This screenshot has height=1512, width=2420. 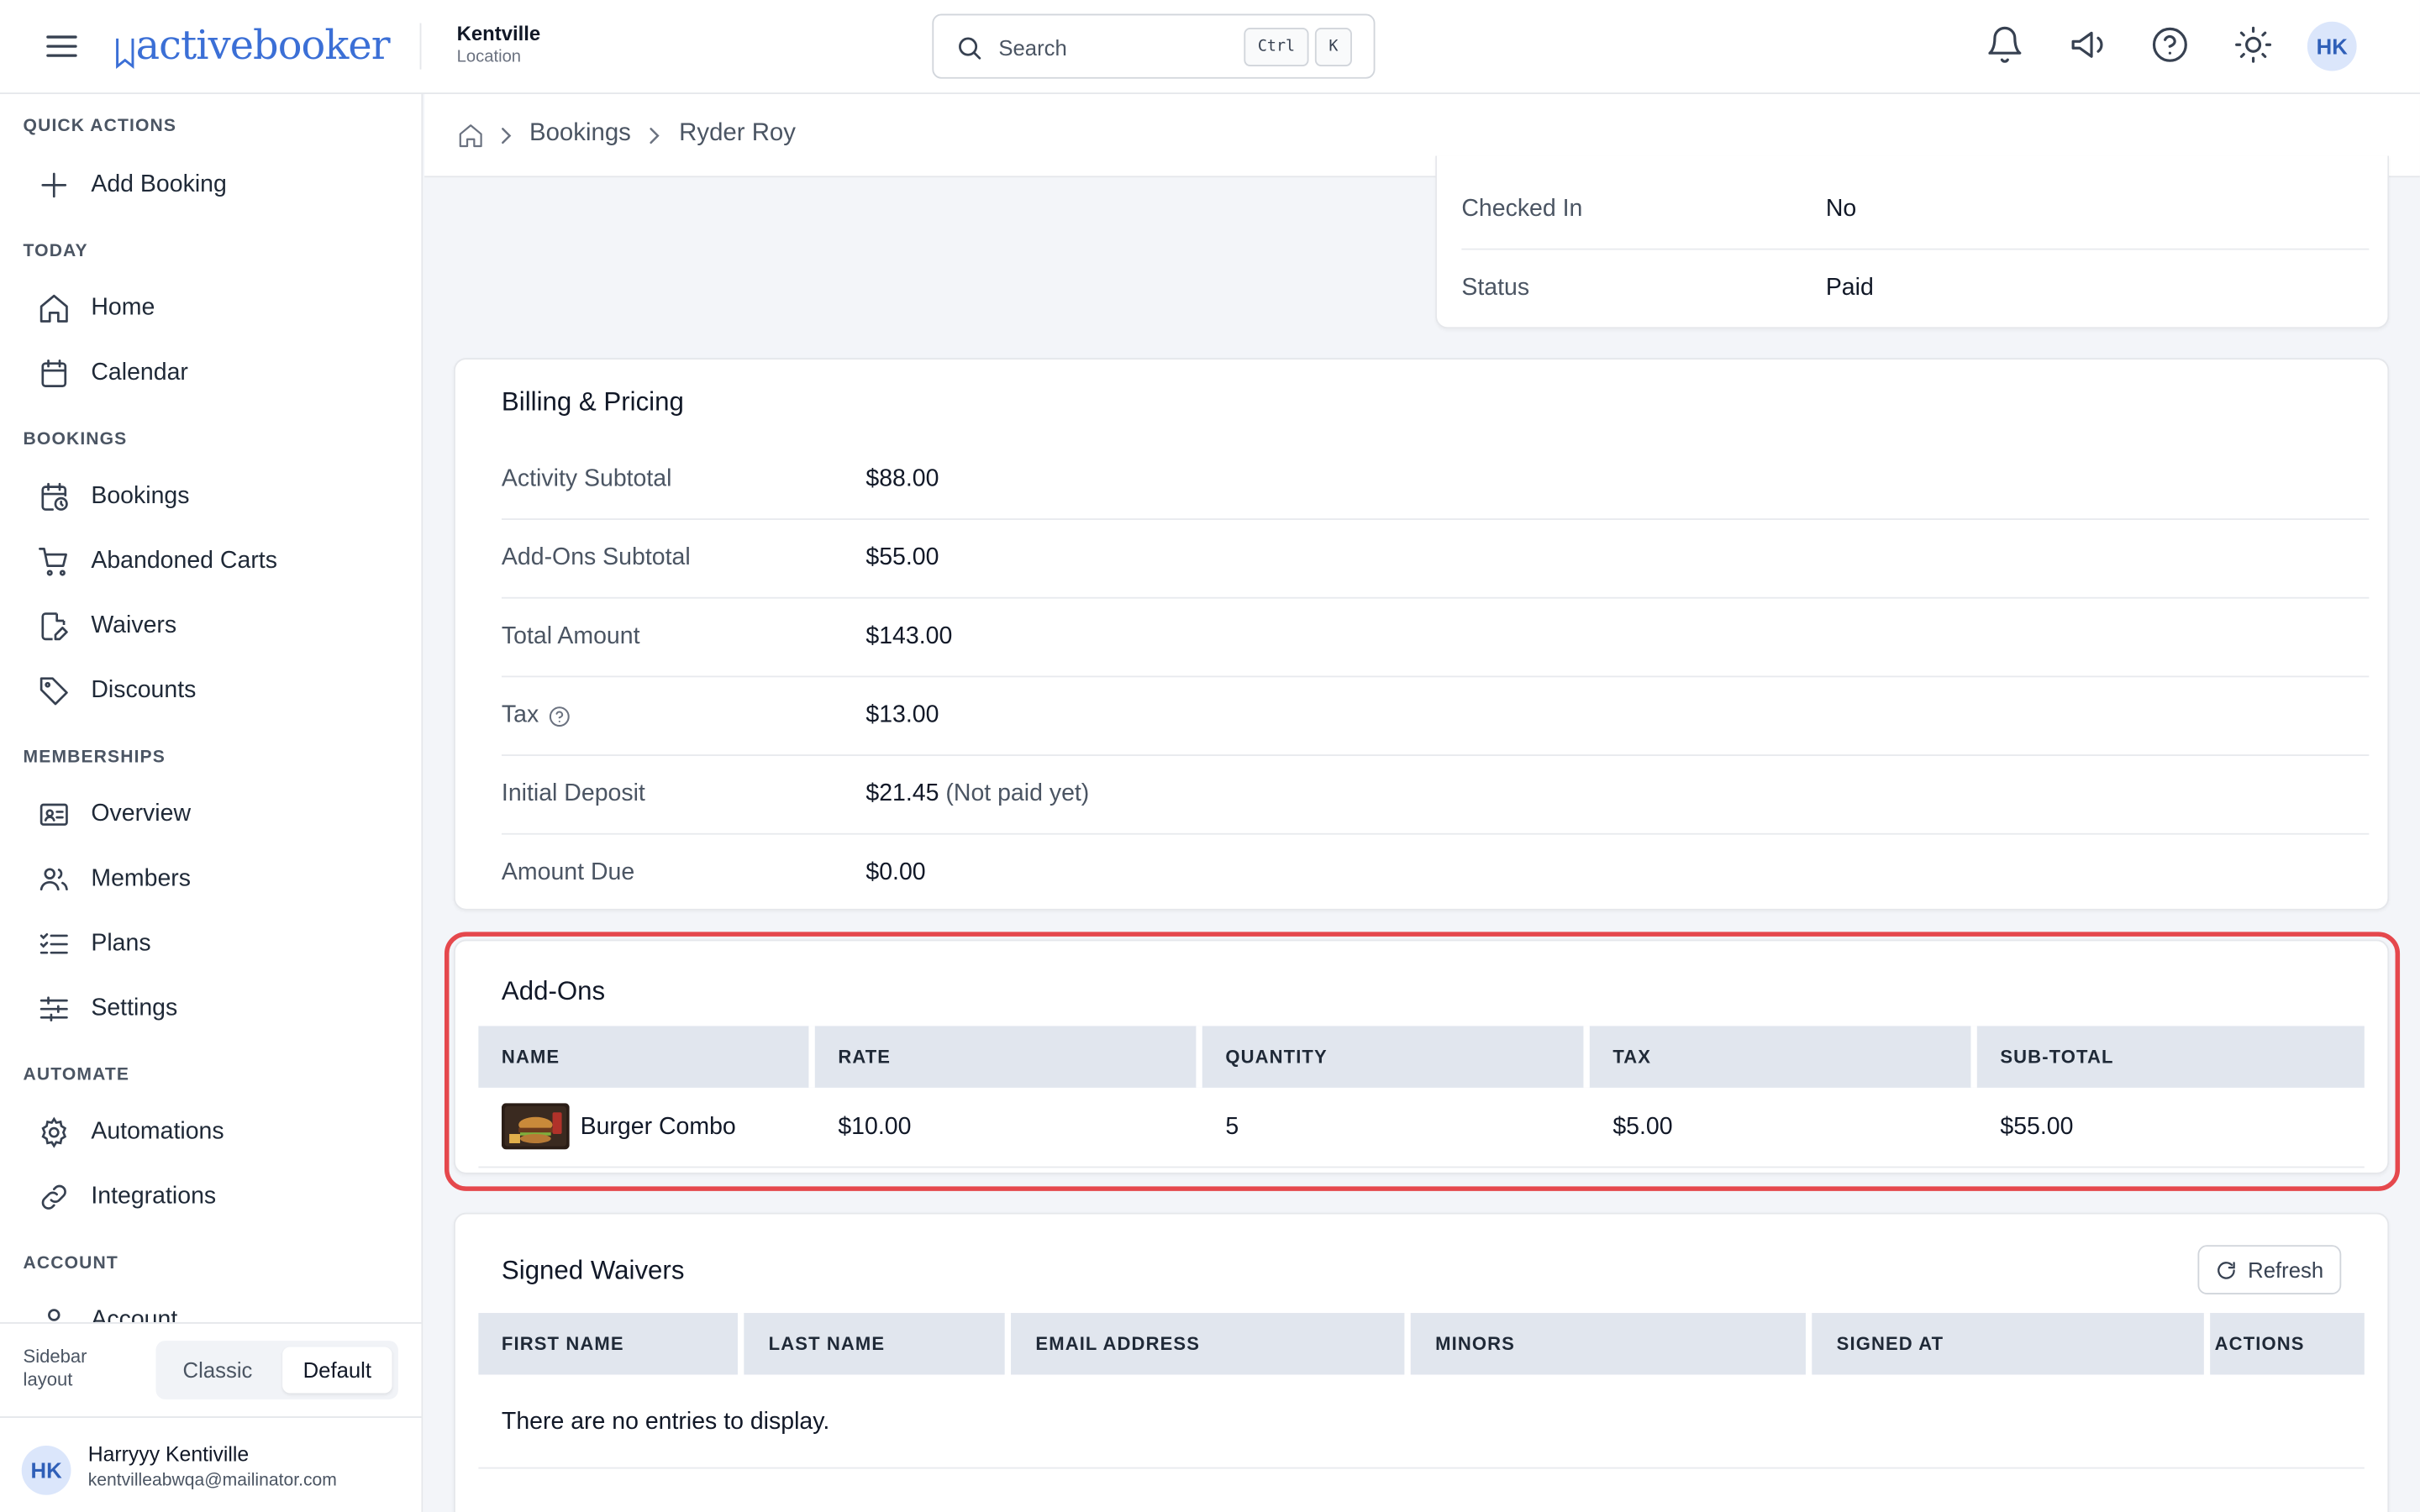 I want to click on billing-value: $13.00, so click(x=902, y=714).